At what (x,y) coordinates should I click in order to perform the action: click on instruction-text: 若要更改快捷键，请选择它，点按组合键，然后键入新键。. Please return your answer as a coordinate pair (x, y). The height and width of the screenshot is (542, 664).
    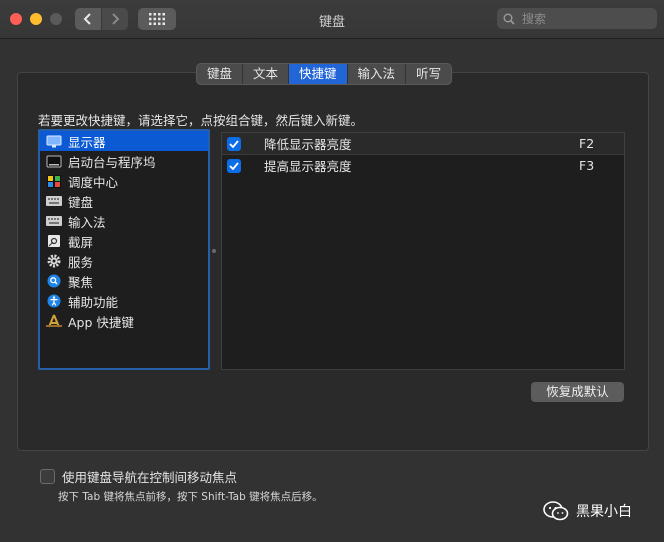
    Looking at the image, I should click on (201, 120).